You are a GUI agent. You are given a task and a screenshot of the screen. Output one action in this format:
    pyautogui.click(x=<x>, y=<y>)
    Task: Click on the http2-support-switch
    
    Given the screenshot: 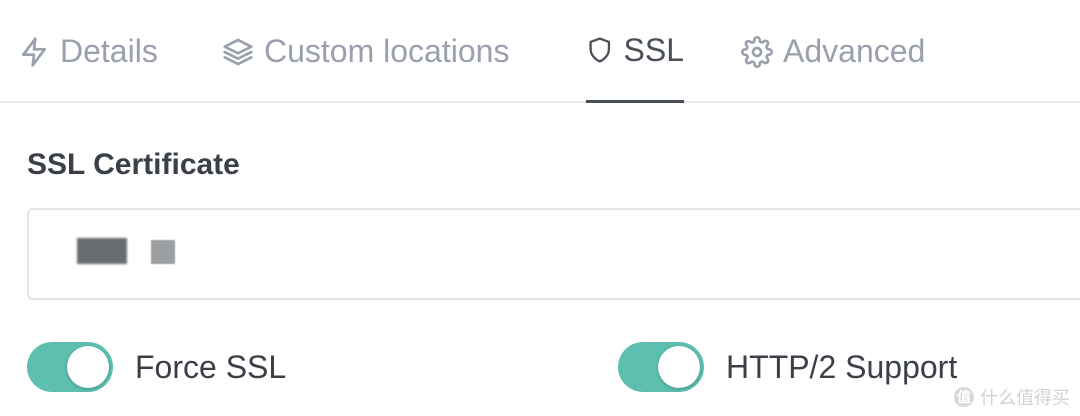 What is the action you would take?
    pyautogui.click(x=661, y=367)
    